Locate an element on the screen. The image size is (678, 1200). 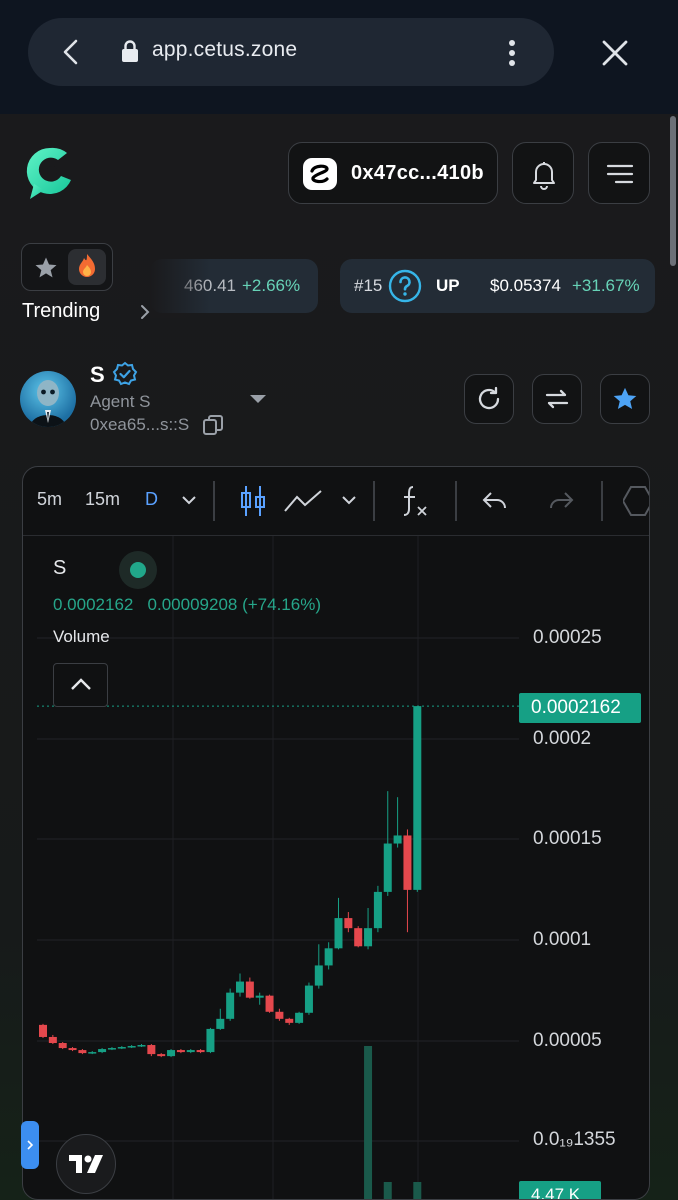
menu-icon is located at coordinates (620, 174).